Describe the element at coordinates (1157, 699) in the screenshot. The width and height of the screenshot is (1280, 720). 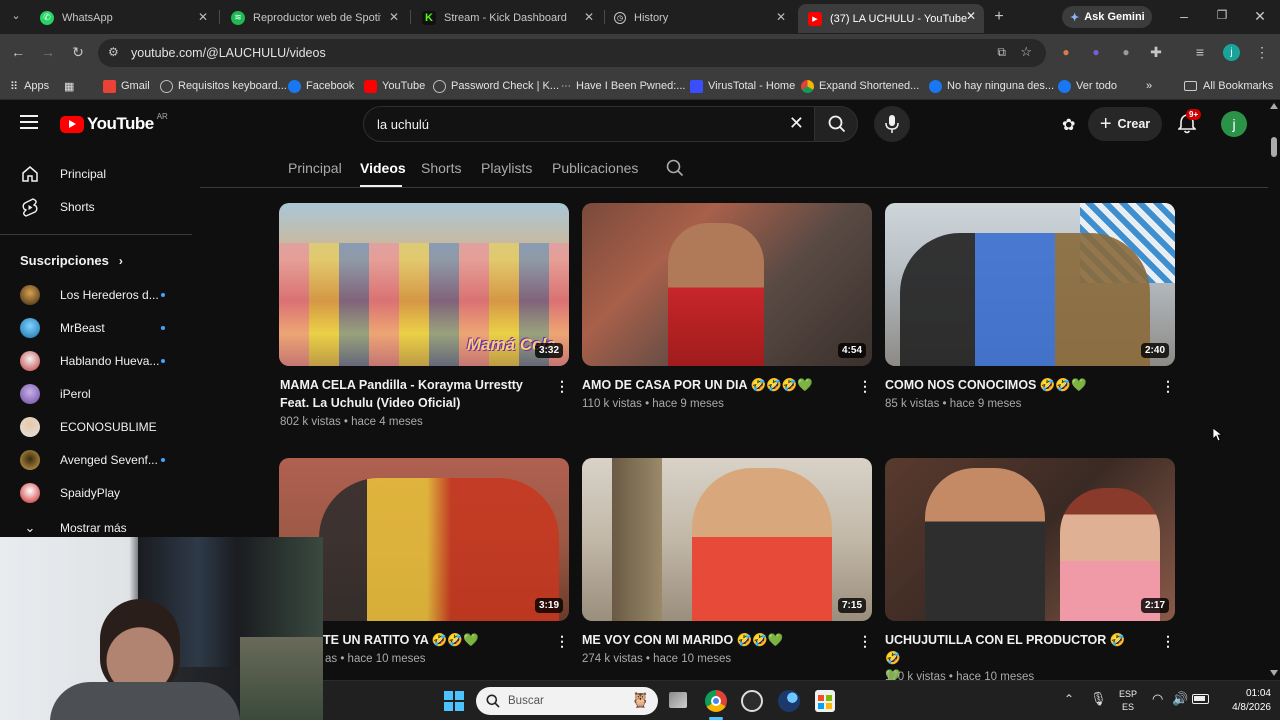
I see `wifi-icon: ◠` at that location.